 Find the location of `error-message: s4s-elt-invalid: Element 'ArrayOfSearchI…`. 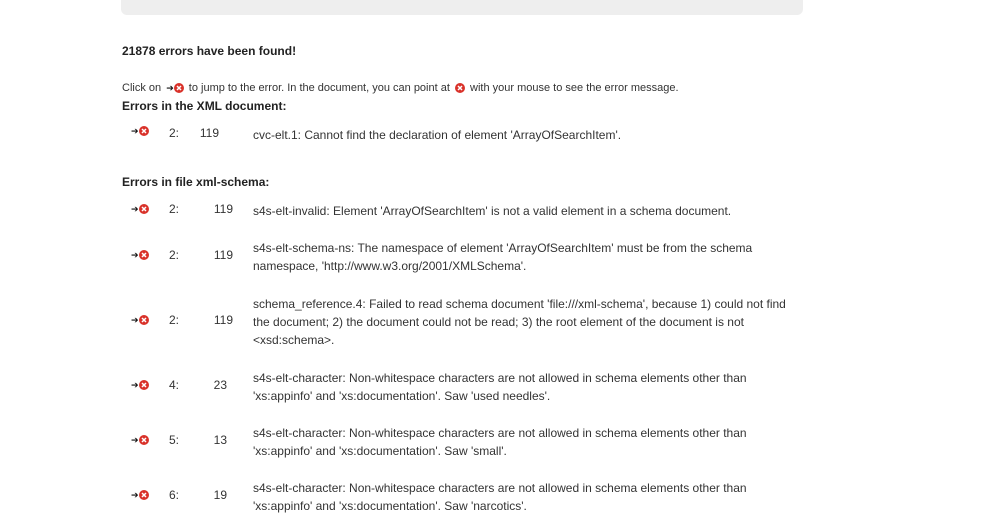

error-message: s4s-elt-invalid: Element 'ArrayOfSearchI… is located at coordinates (492, 211).